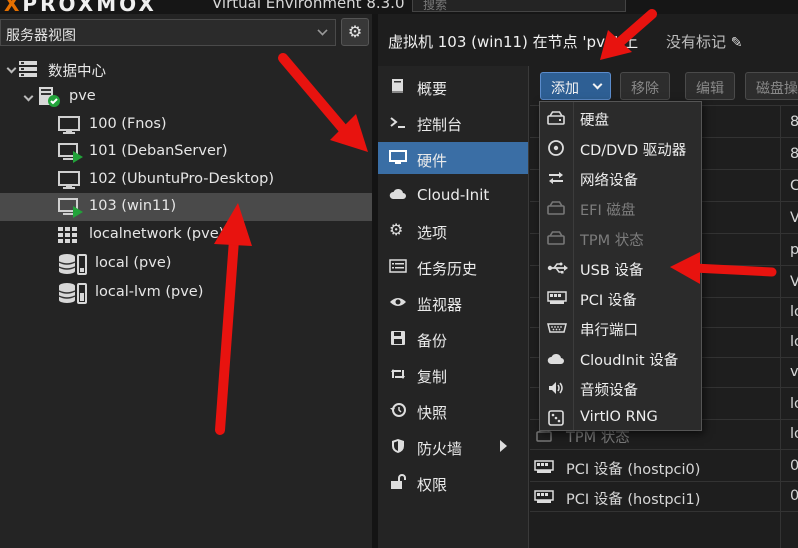 The image size is (798, 548). I want to click on tags-editor: 没有标记 ✎, so click(704, 41).